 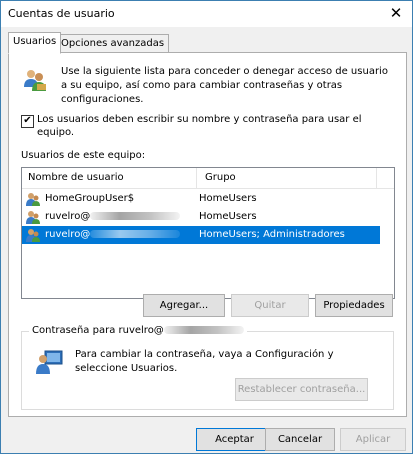 What do you see at coordinates (61, 13) in the screenshot?
I see `window-title: Cuentas de usuario` at bounding box center [61, 13].